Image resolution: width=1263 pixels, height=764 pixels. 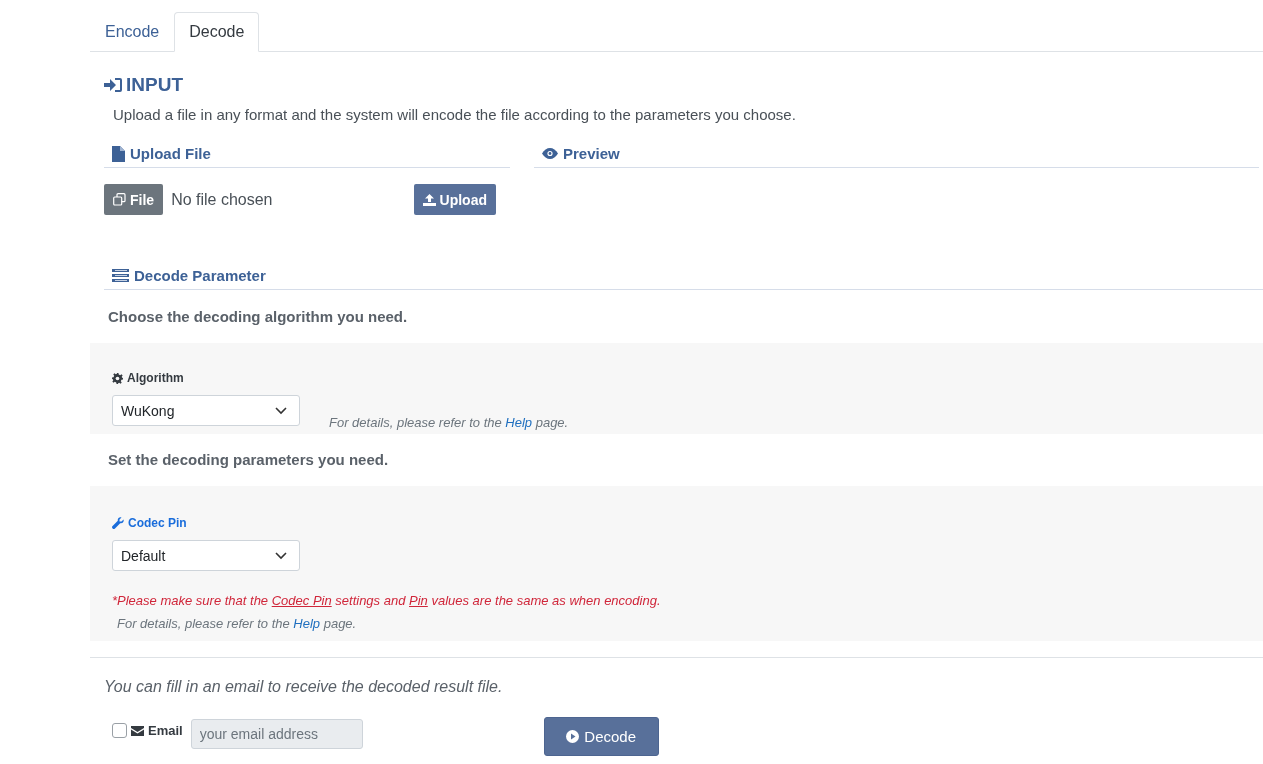 What do you see at coordinates (120, 275) in the screenshot?
I see `list-icon` at bounding box center [120, 275].